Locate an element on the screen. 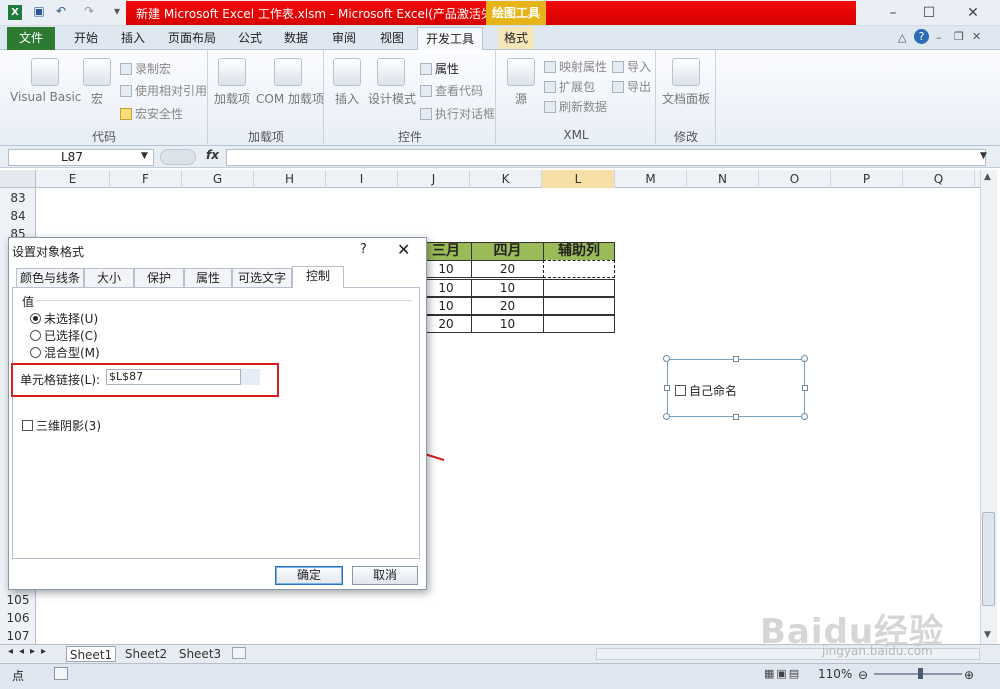 The width and height of the screenshot is (1000, 689). help-icon: ? is located at coordinates (921, 36).